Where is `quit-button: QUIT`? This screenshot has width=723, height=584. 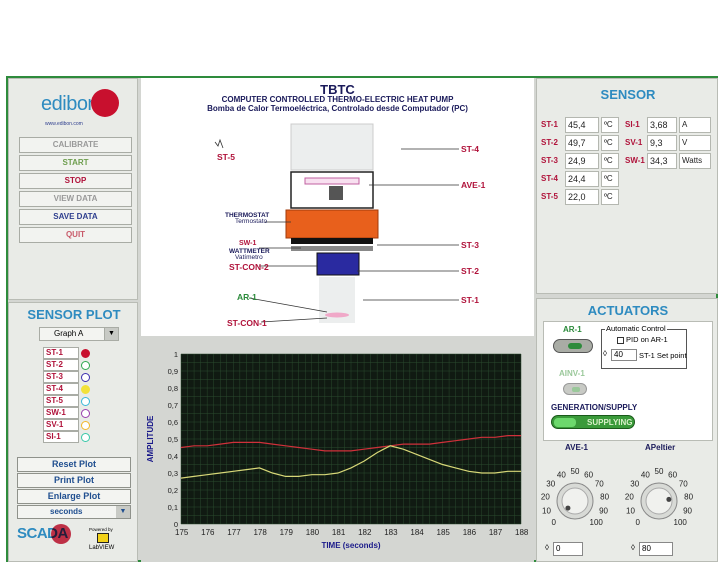 quit-button: QUIT is located at coordinates (75, 235).